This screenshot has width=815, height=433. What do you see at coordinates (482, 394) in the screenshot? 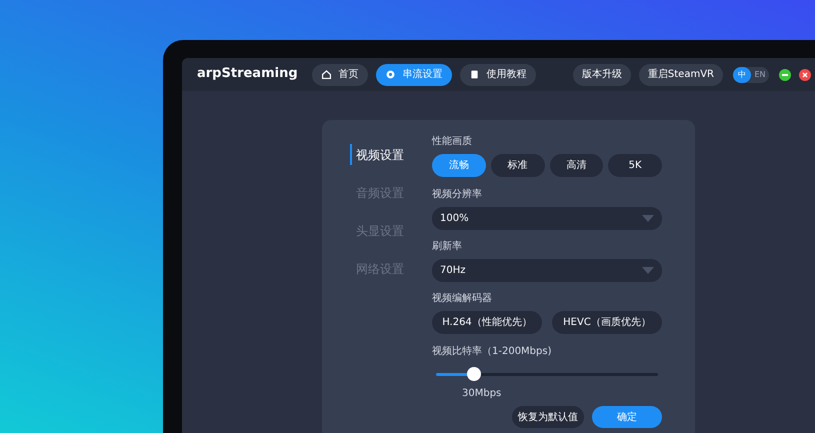
I see `slider-reading: 30Mbps` at bounding box center [482, 394].